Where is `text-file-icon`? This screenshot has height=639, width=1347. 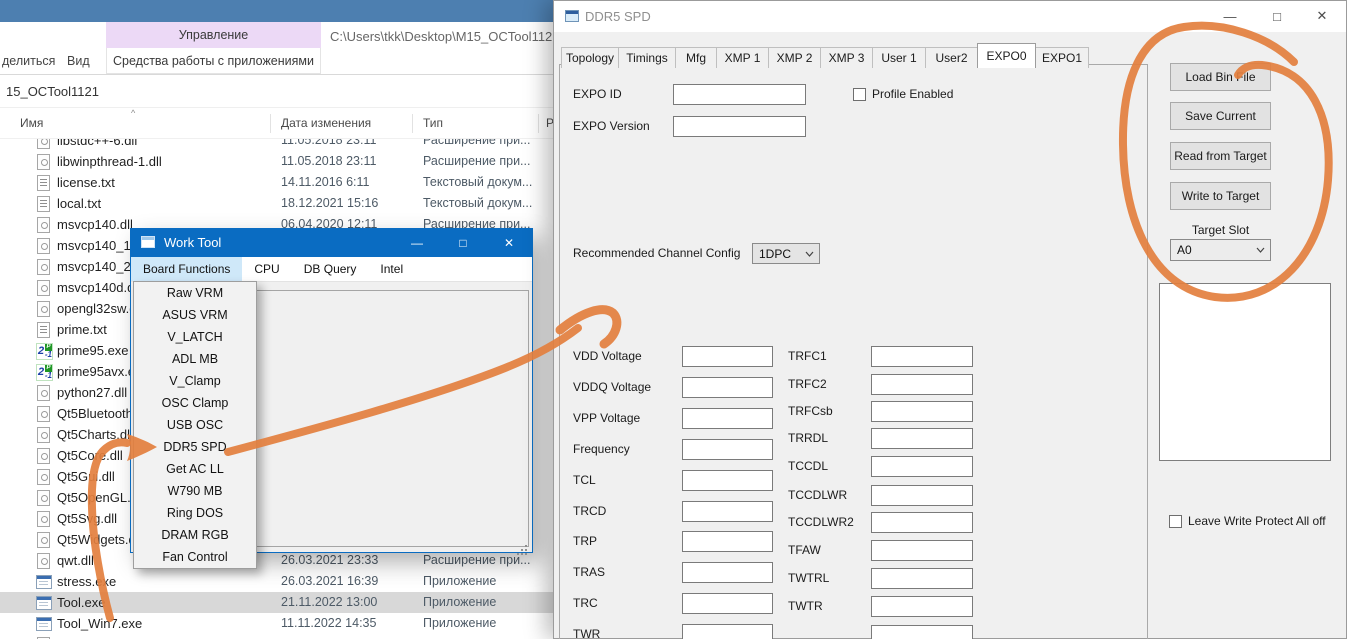
text-file-icon is located at coordinates (43, 330).